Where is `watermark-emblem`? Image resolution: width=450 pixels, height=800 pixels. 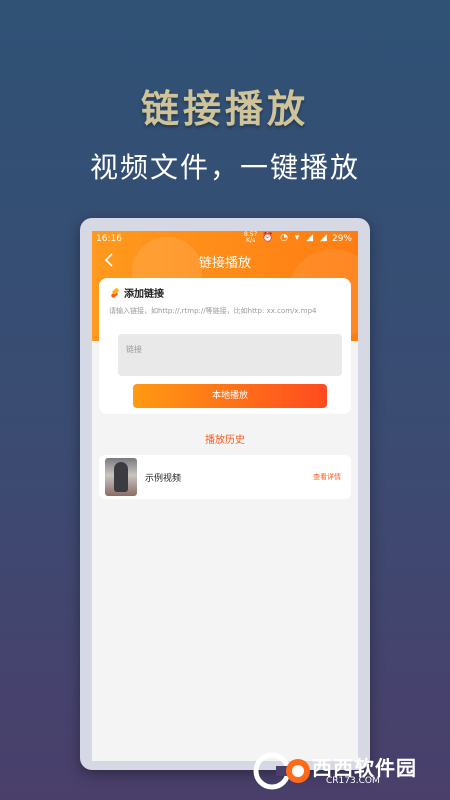
watermark-emblem is located at coordinates (281, 771).